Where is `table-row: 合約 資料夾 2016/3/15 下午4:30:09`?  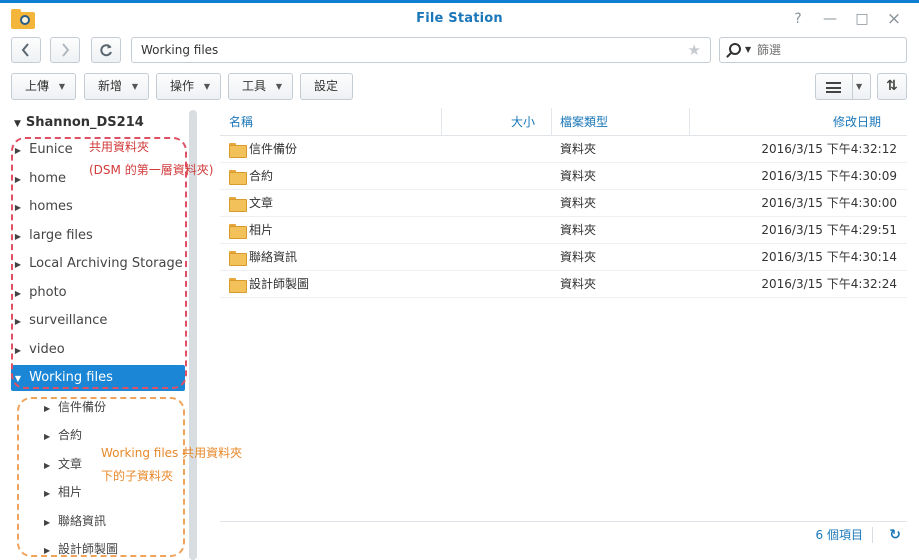 table-row: 合約 資料夾 2016/3/15 下午4:30:09 is located at coordinates (563, 176).